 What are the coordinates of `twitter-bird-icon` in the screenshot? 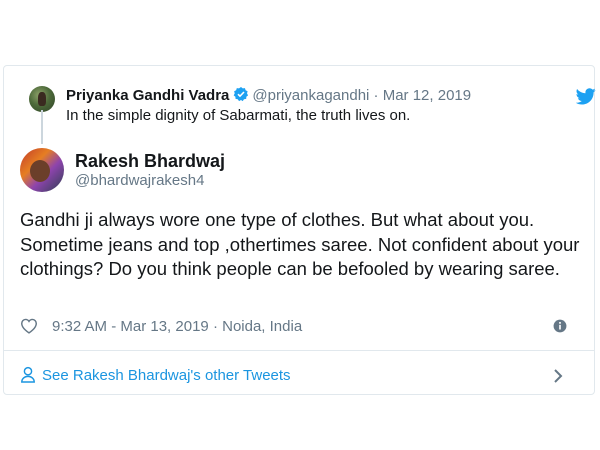 It's located at (585, 99).